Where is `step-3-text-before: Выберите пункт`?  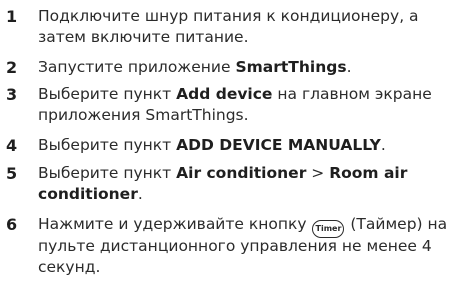 step-3-text-before: Выберите пункт is located at coordinates (107, 94).